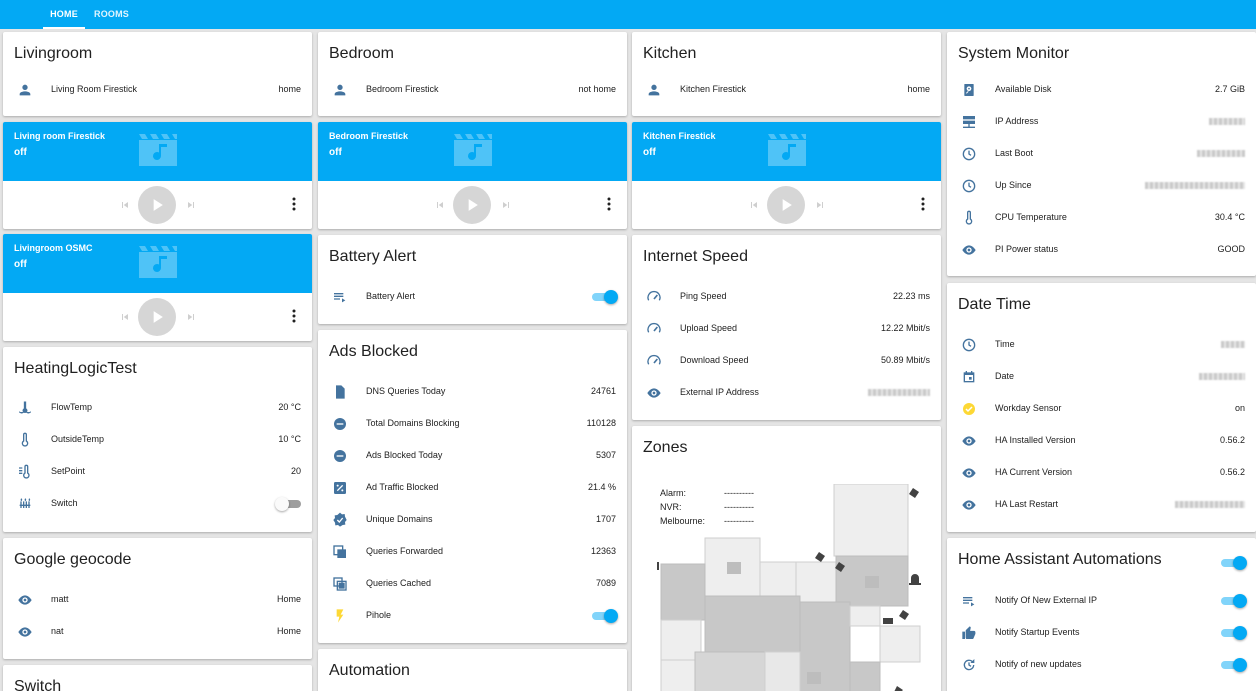 The width and height of the screenshot is (1256, 691). Describe the element at coordinates (157, 504) in the screenshot. I see `entity-row: Switch` at that location.